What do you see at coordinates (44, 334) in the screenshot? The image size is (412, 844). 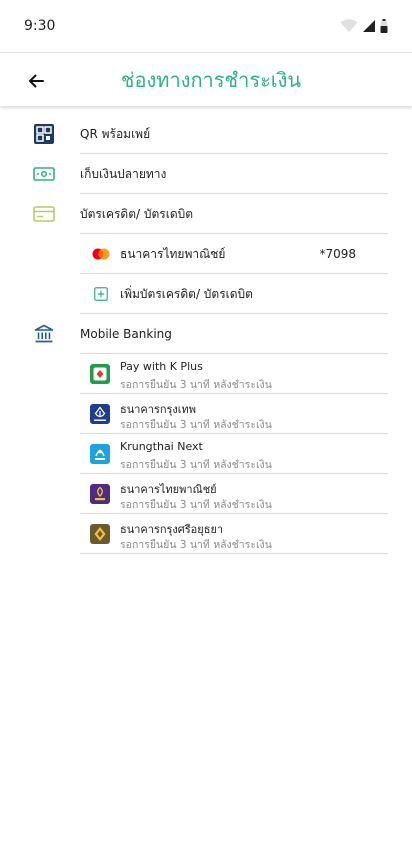 I see `bank-icon` at bounding box center [44, 334].